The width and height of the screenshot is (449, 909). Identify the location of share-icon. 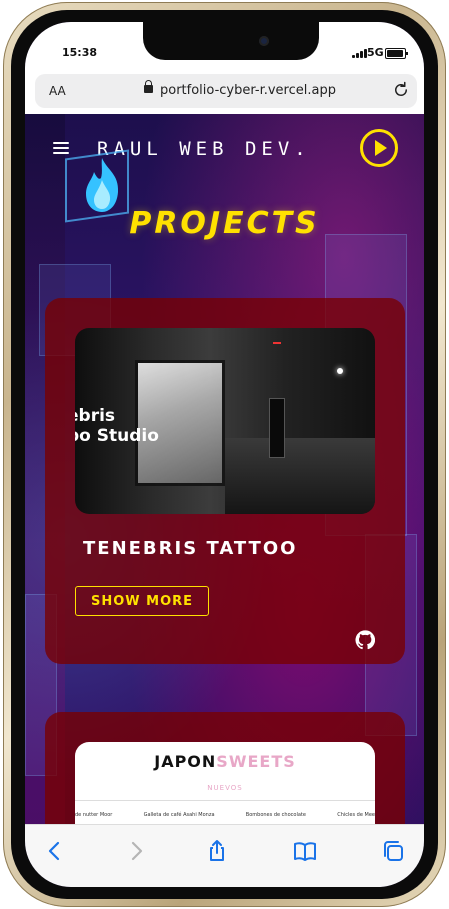
(217, 851).